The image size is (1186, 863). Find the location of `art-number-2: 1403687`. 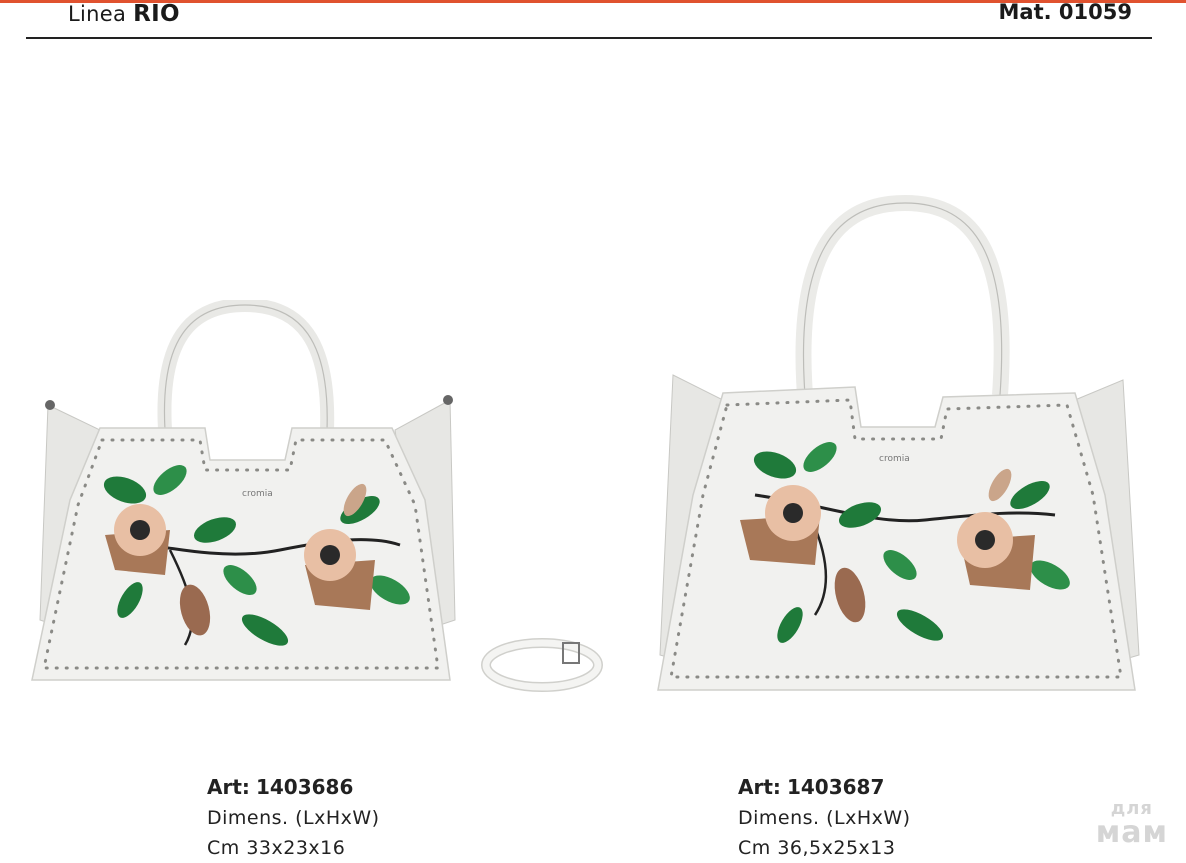

art-number-2: 1403687 is located at coordinates (835, 787).